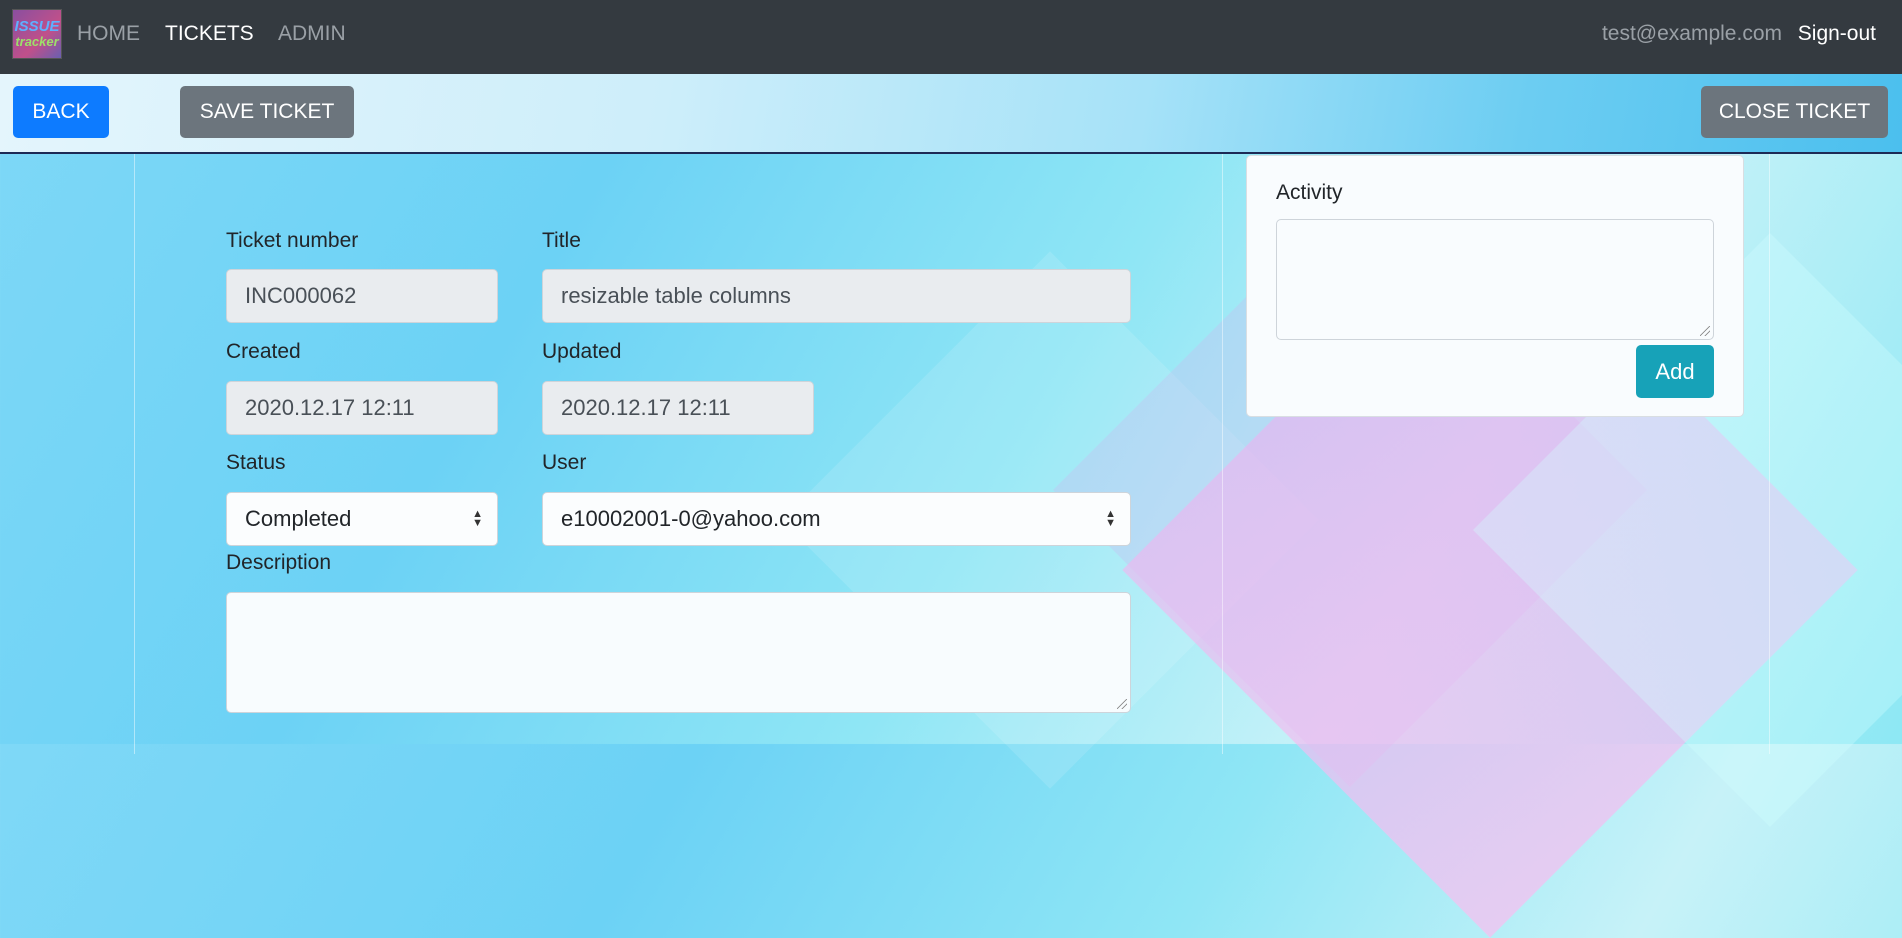  I want to click on status-select: Completed ▲ ▼, so click(362, 519).